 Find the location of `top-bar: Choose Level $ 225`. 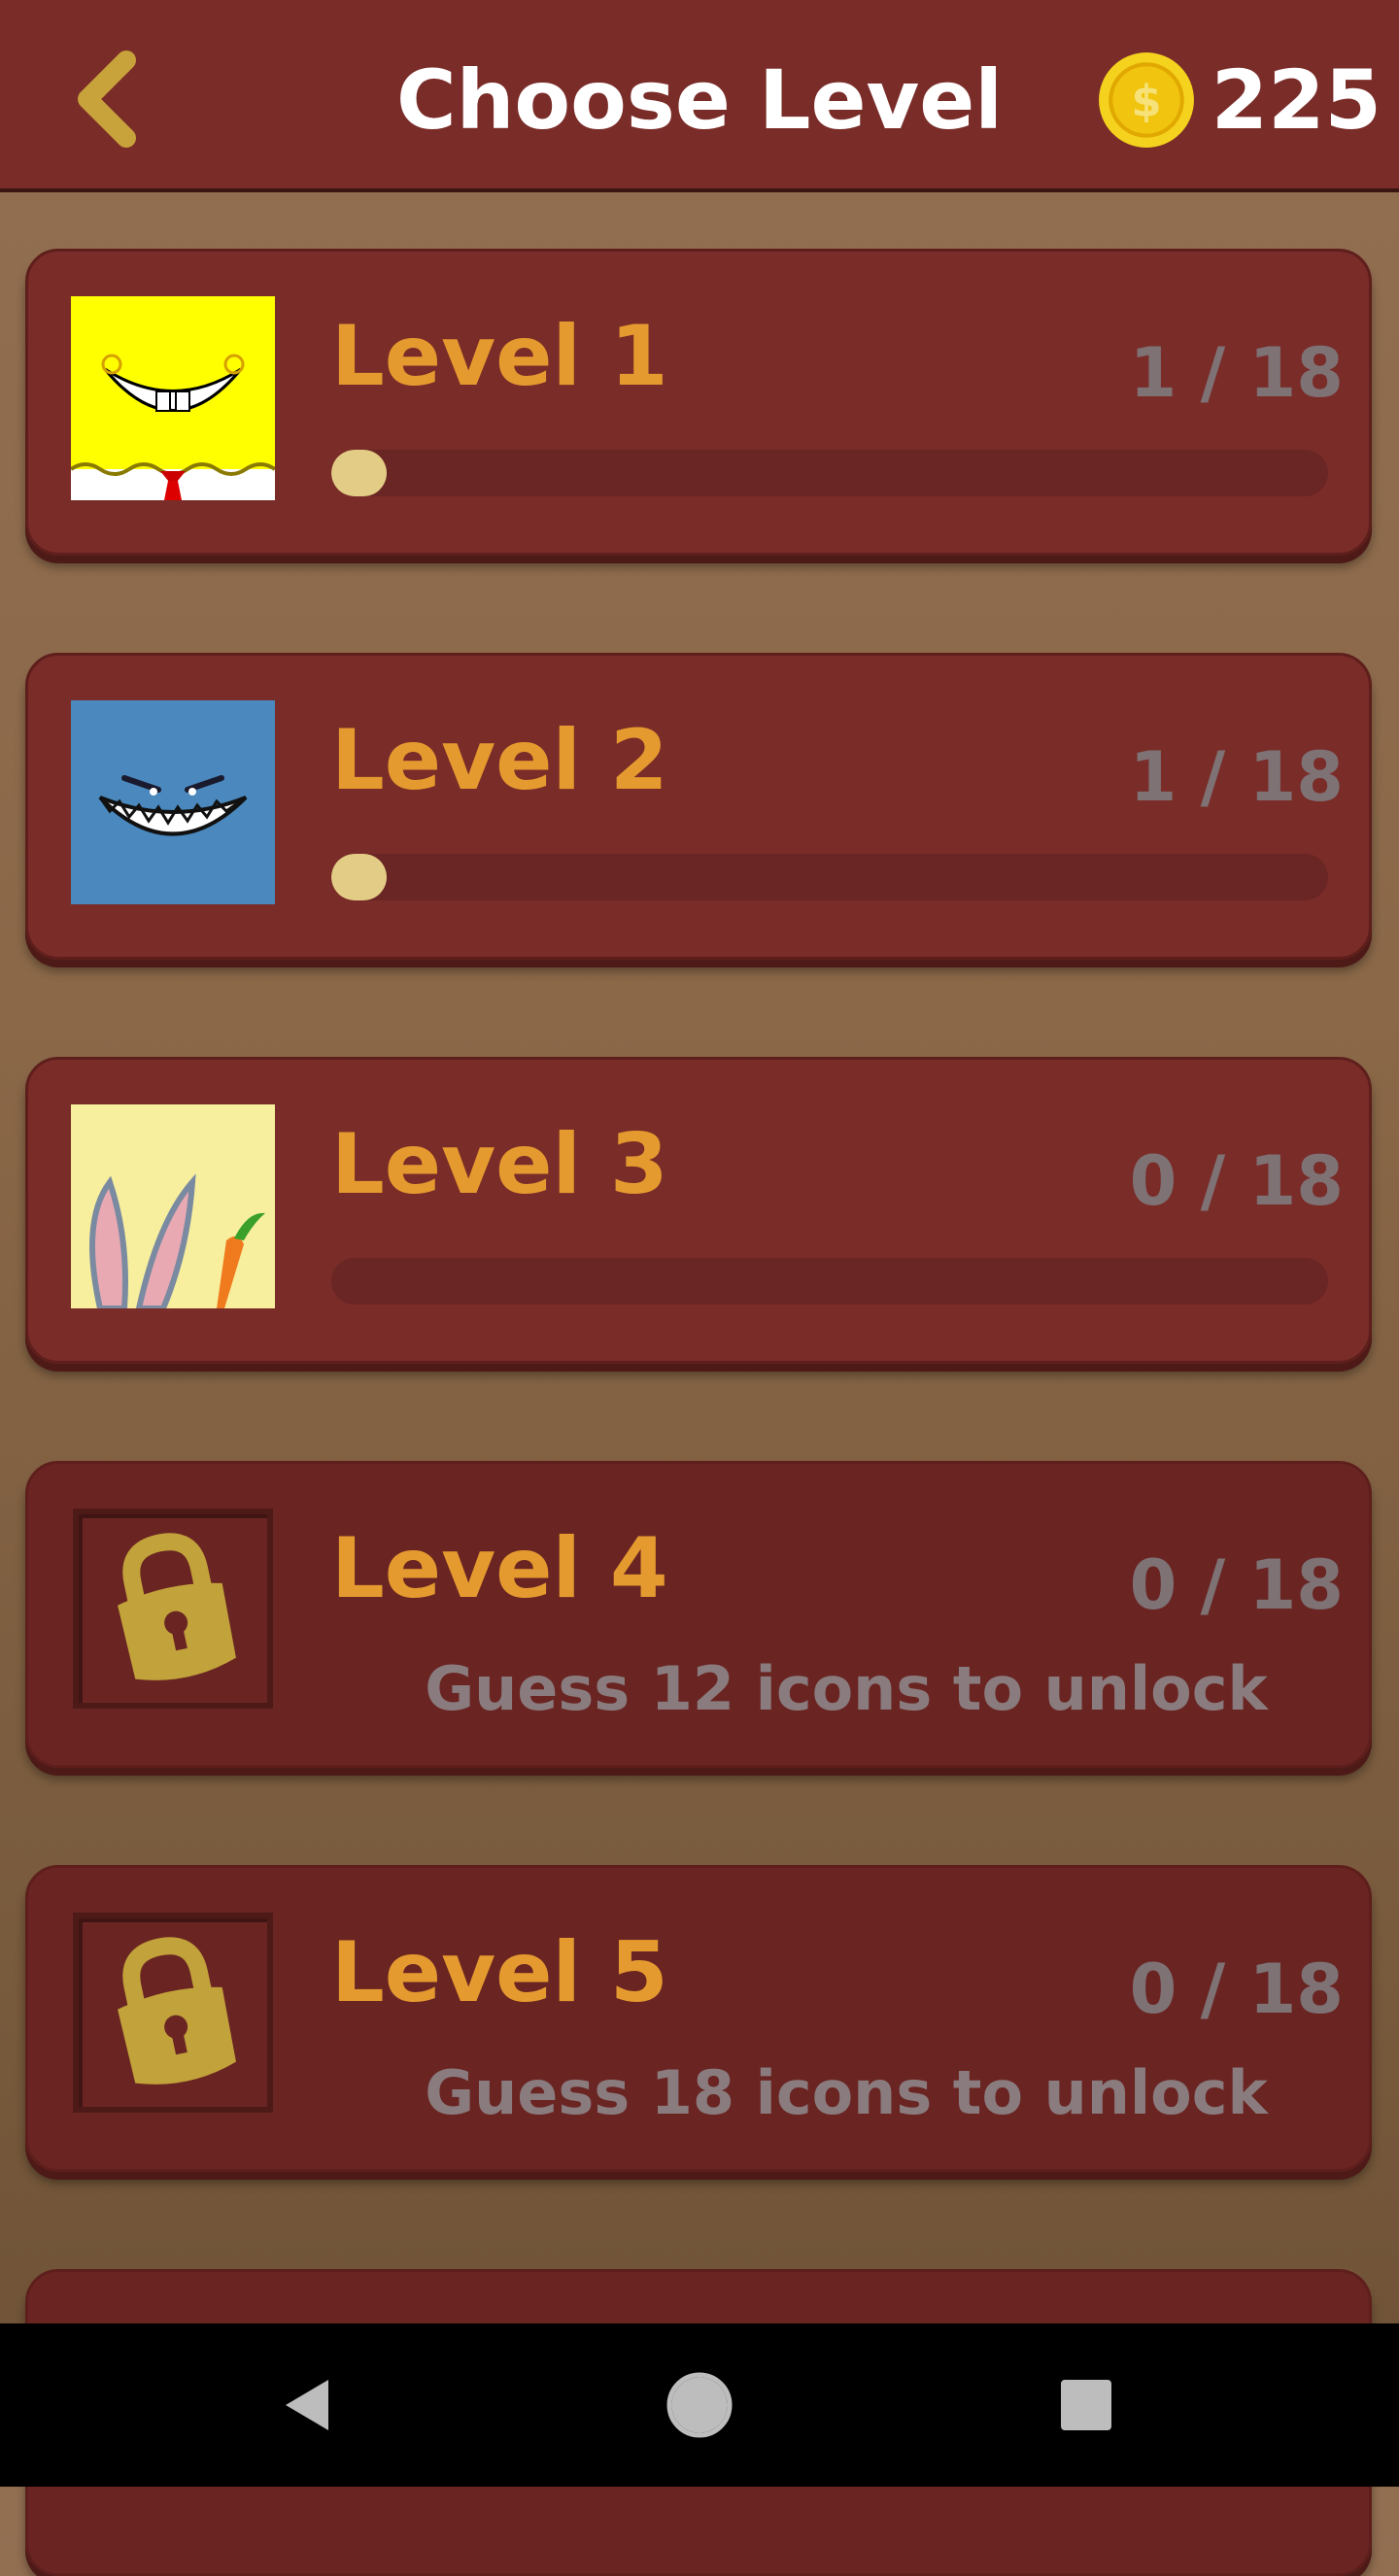

top-bar: Choose Level $ 225 is located at coordinates (699, 96).